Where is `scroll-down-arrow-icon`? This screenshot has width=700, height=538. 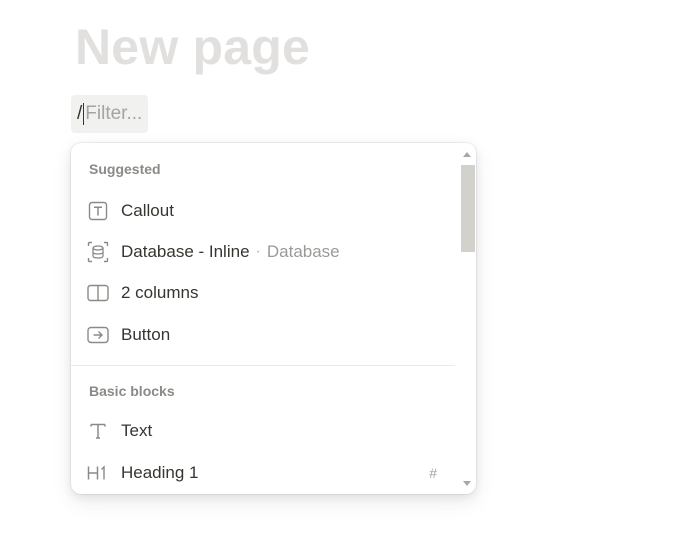
scroll-down-arrow-icon is located at coordinates (467, 483).